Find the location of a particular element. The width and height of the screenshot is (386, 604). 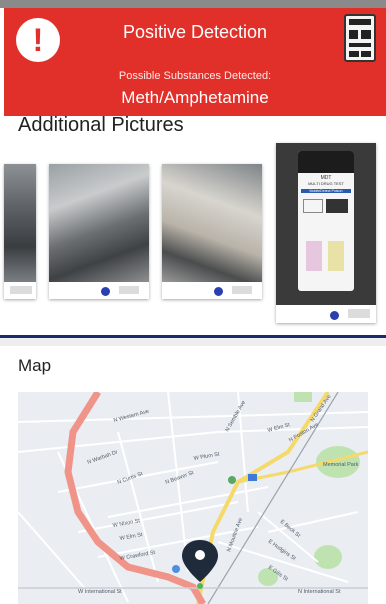

photo-thumbnail: MDT MULTI DRUG TEST MobileDetect Poison is located at coordinates (326, 233).